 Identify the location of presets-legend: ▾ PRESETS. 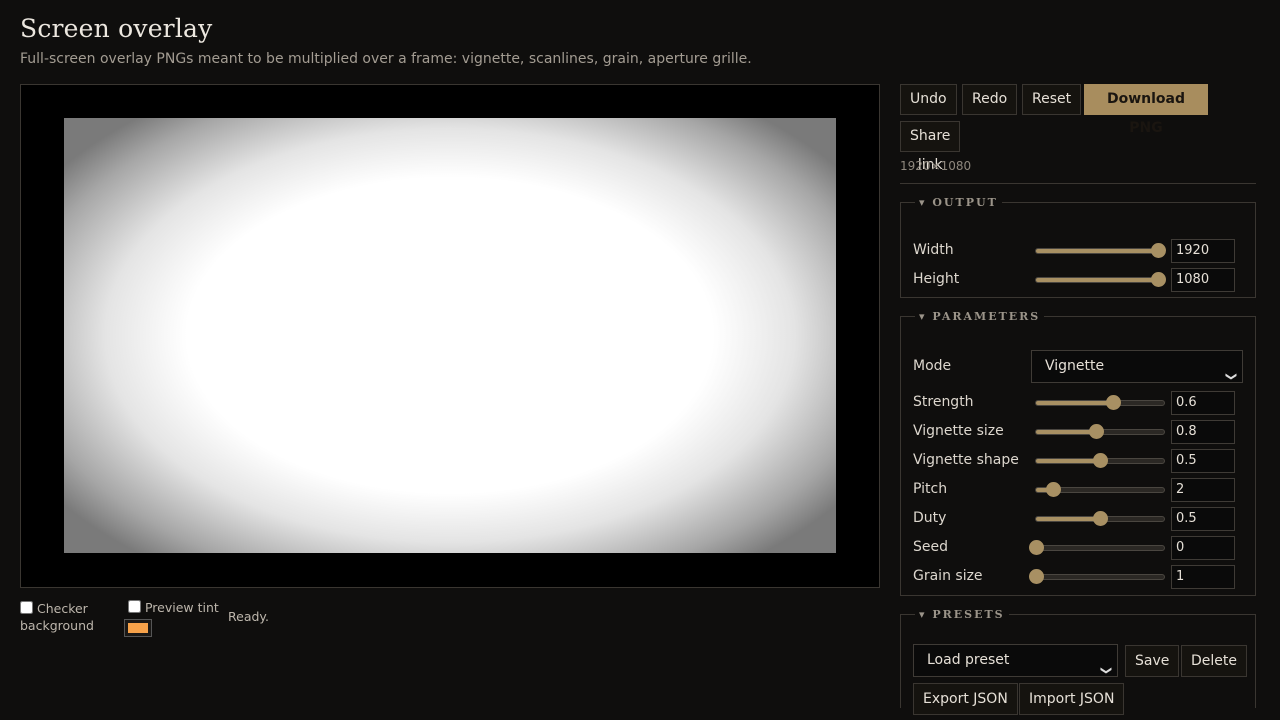
(962, 614).